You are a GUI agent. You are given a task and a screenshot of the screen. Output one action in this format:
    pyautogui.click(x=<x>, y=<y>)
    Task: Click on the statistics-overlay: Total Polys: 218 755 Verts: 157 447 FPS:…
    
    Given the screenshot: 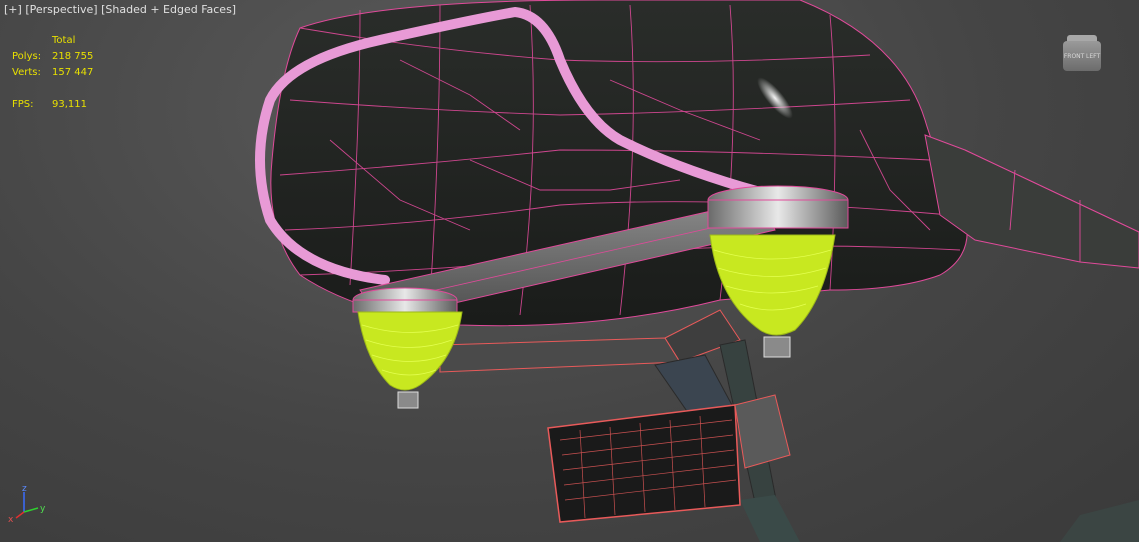 What is the action you would take?
    pyautogui.click(x=52, y=73)
    